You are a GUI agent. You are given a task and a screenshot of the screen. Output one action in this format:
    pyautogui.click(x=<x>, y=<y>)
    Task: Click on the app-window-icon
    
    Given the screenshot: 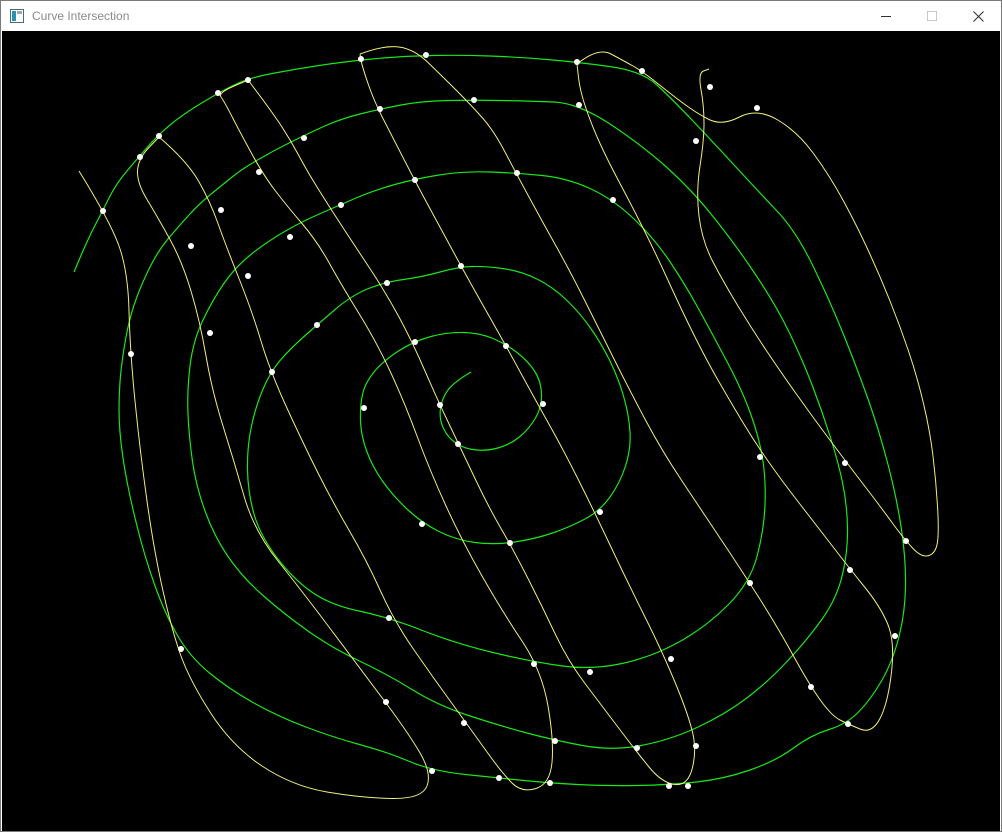 What is the action you would take?
    pyautogui.click(x=17, y=16)
    